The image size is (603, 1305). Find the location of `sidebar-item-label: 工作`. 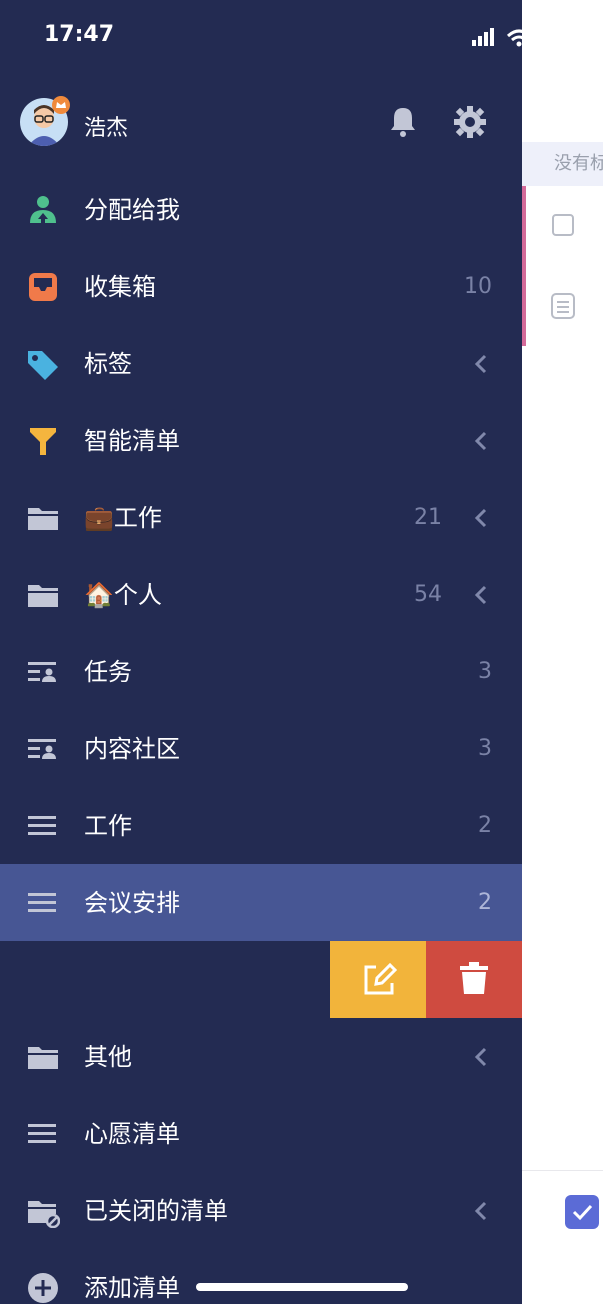

sidebar-item-label: 工作 is located at coordinates (108, 826).